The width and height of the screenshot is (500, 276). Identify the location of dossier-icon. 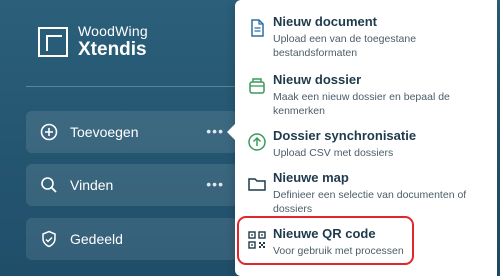
(257, 86).